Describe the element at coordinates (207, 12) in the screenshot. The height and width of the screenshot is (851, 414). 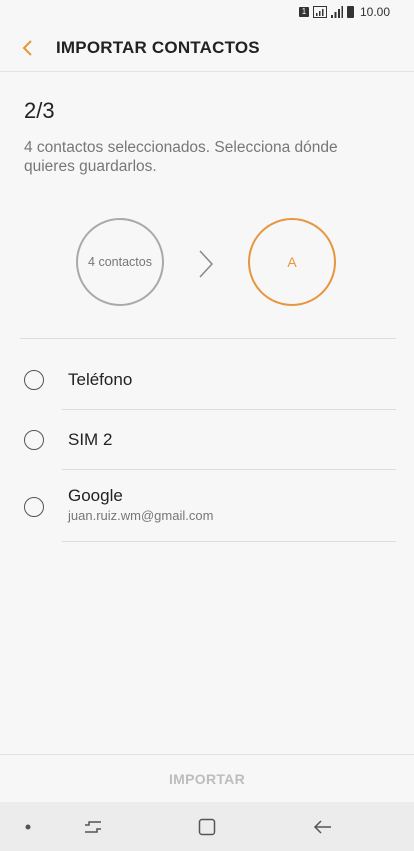
I see `status-bar: 1 10.00` at that location.